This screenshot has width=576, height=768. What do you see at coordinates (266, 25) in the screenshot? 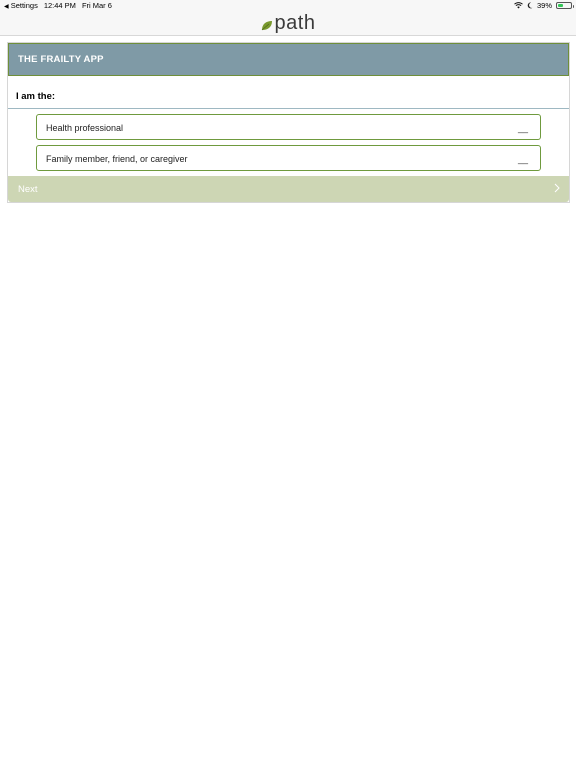
I see `leaf-icon` at bounding box center [266, 25].